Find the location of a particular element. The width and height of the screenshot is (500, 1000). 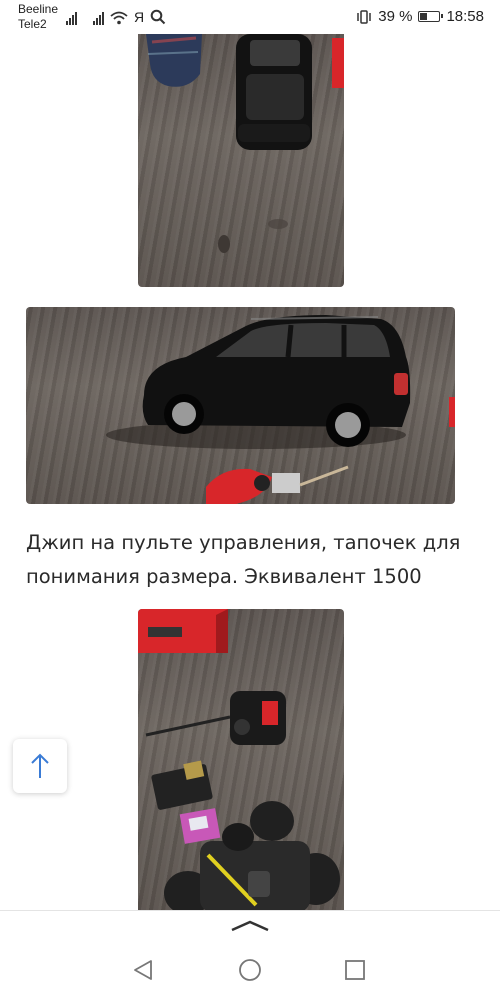

scroll-top-button is located at coordinates (40, 766).